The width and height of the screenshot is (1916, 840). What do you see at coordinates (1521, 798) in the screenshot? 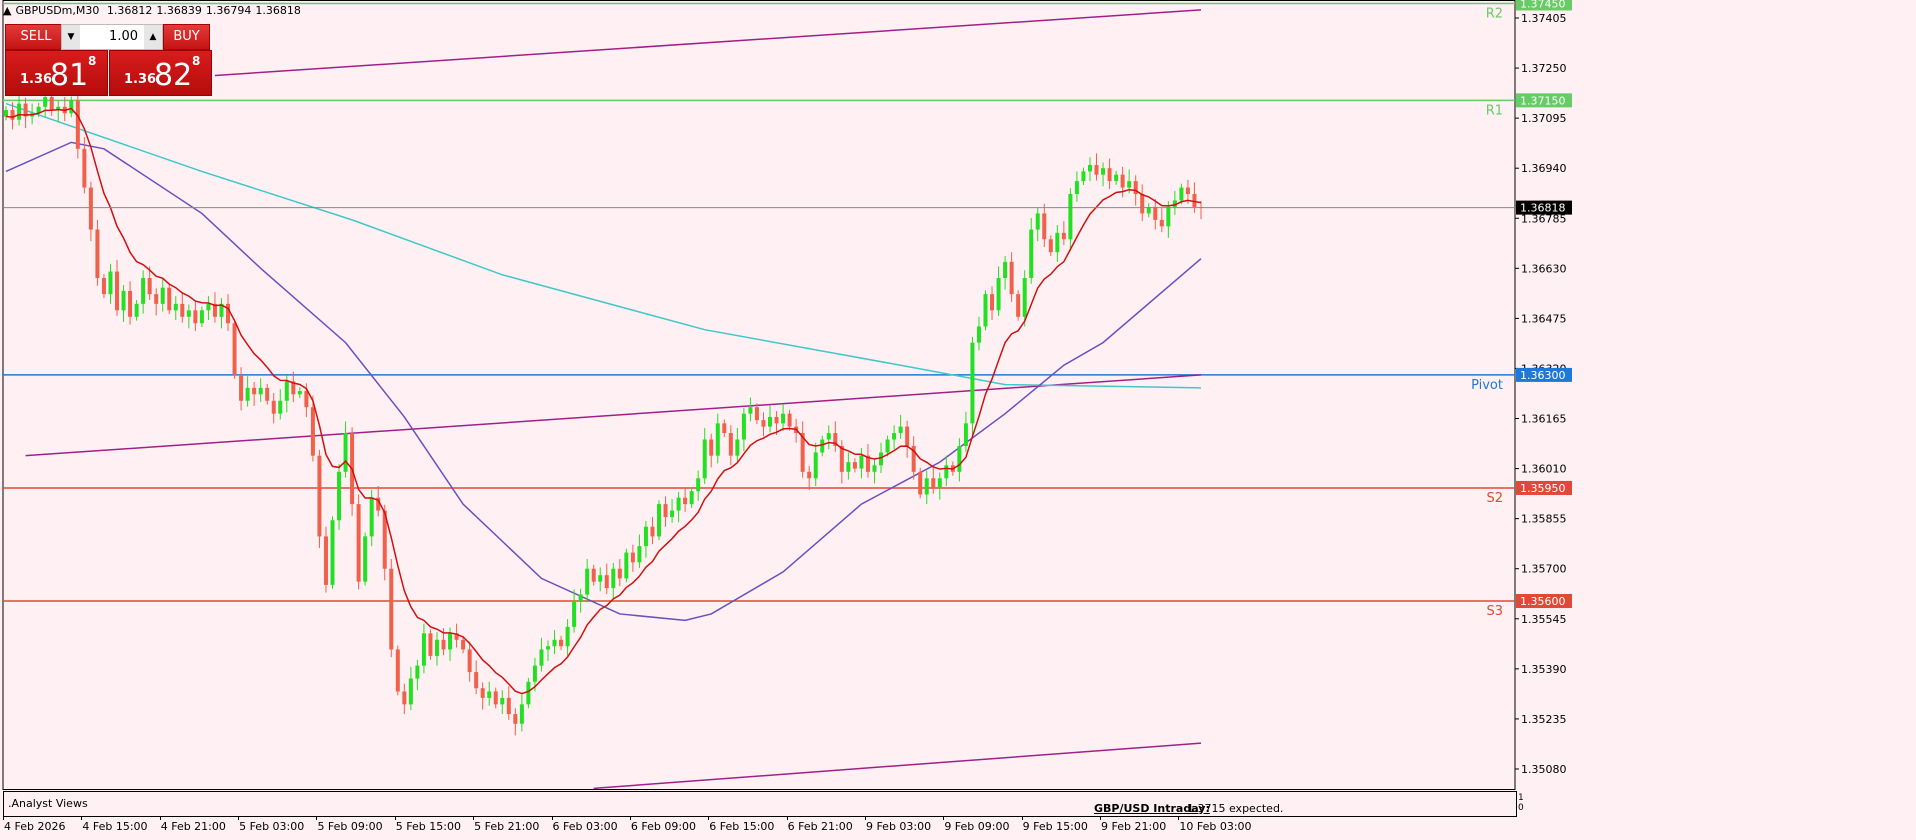
I see `indicator-scale-max: 1` at bounding box center [1521, 798].